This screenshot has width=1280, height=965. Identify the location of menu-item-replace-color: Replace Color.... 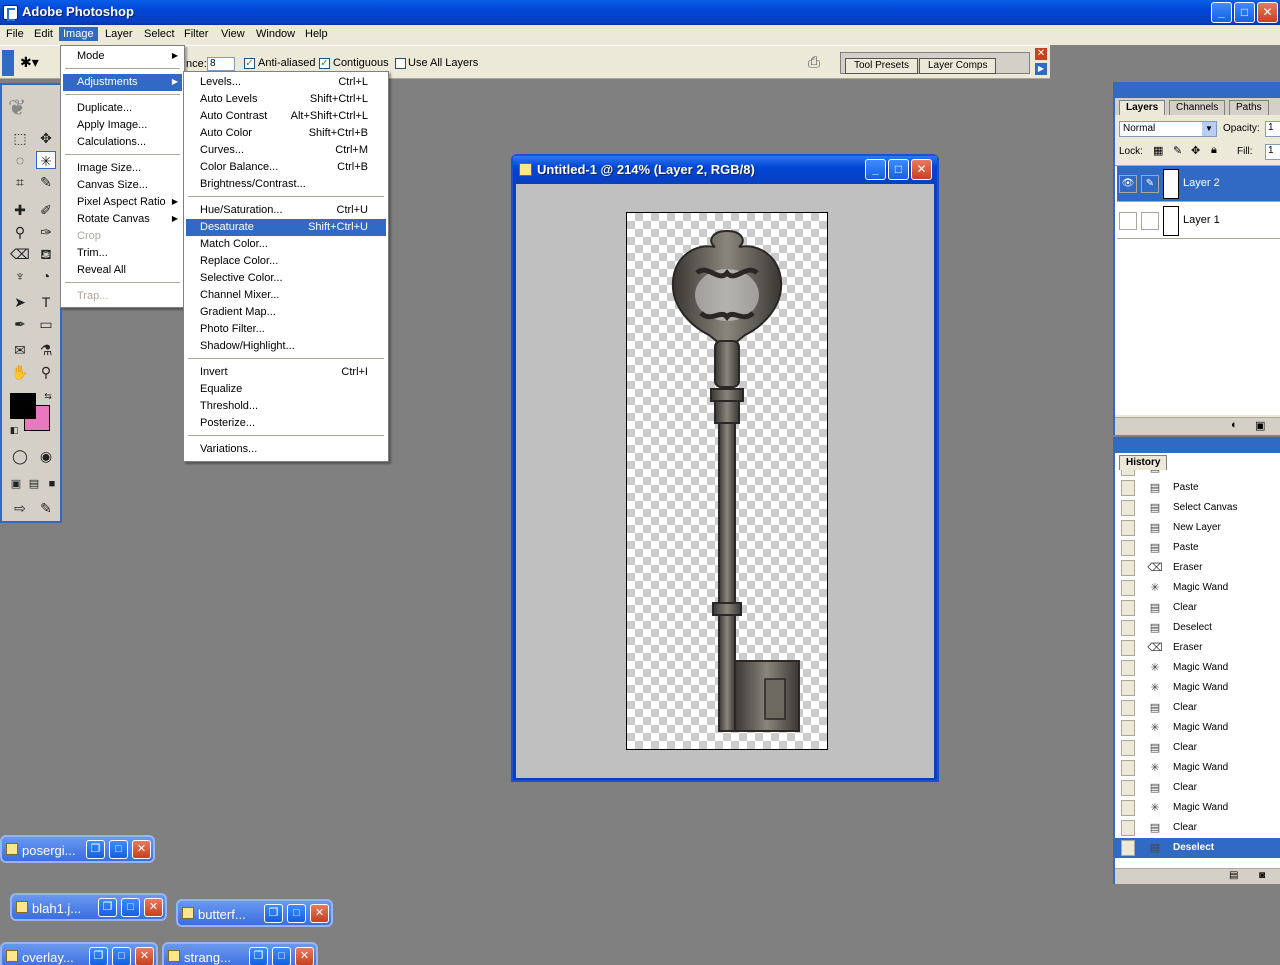
(286, 261).